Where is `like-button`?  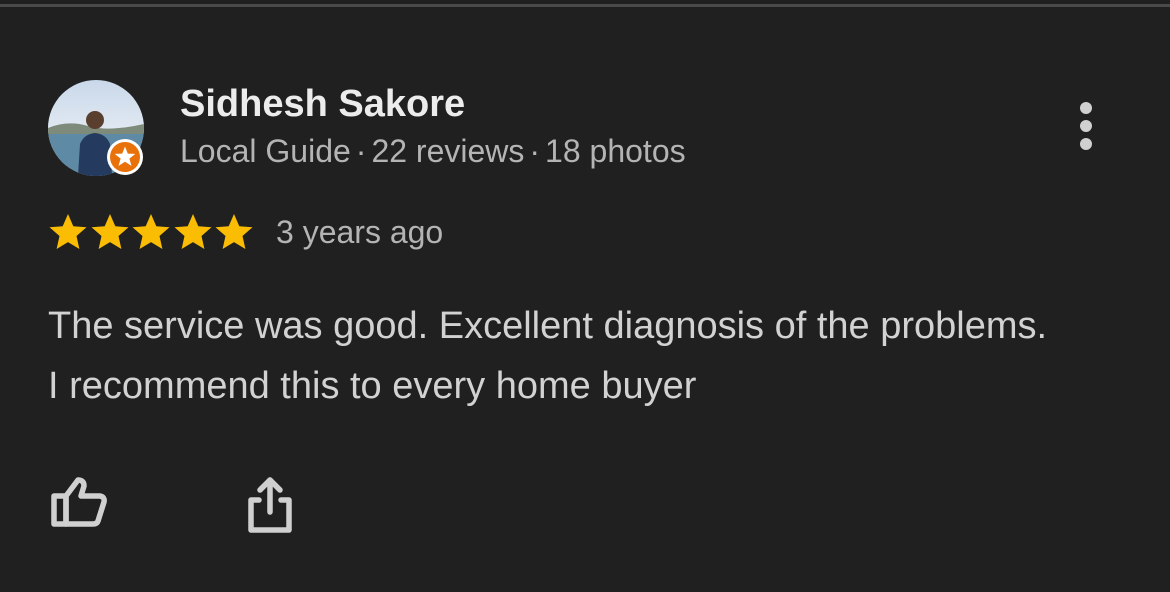
like-button is located at coordinates (79, 504).